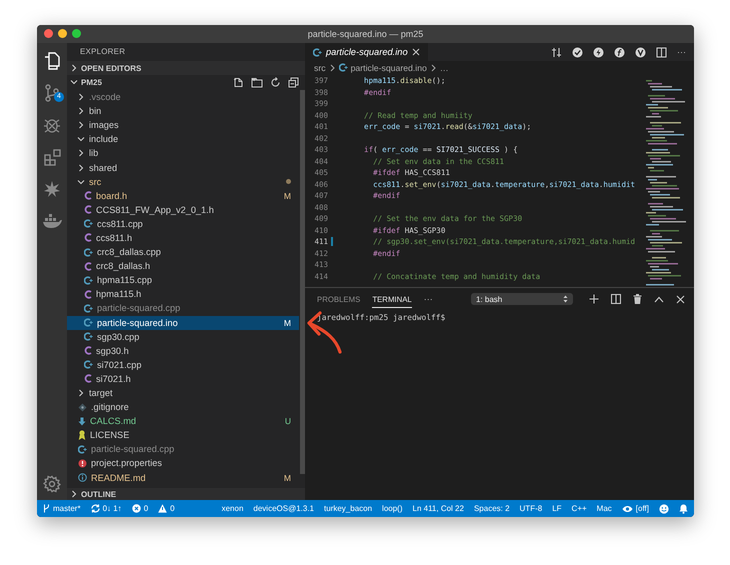  What do you see at coordinates (106, 508) in the screenshot?
I see `status-item: 0↓ 1↑` at bounding box center [106, 508].